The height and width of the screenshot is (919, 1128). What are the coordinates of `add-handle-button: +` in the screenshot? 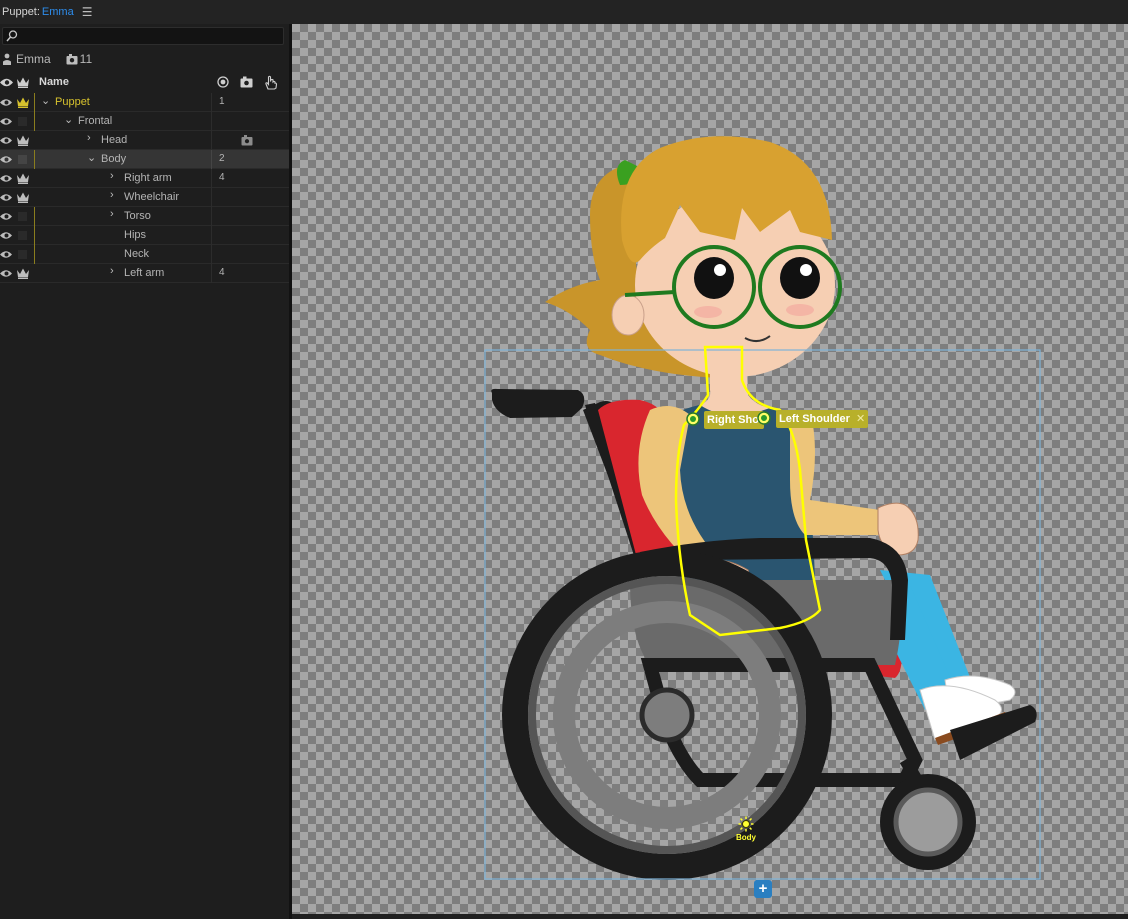 It's located at (763, 889).